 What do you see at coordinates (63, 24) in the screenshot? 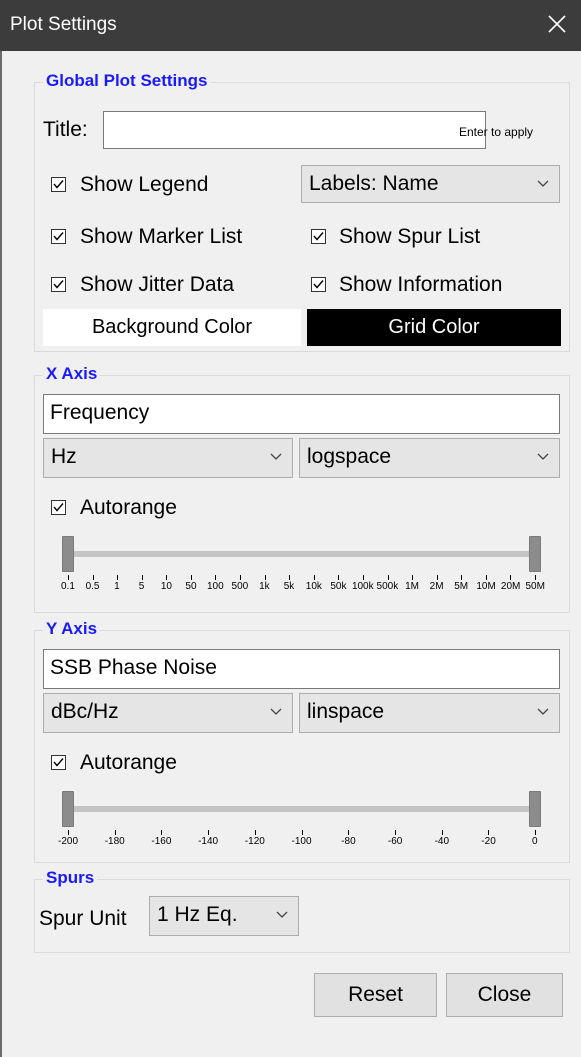
I see `window-title: Plot Settings` at bounding box center [63, 24].